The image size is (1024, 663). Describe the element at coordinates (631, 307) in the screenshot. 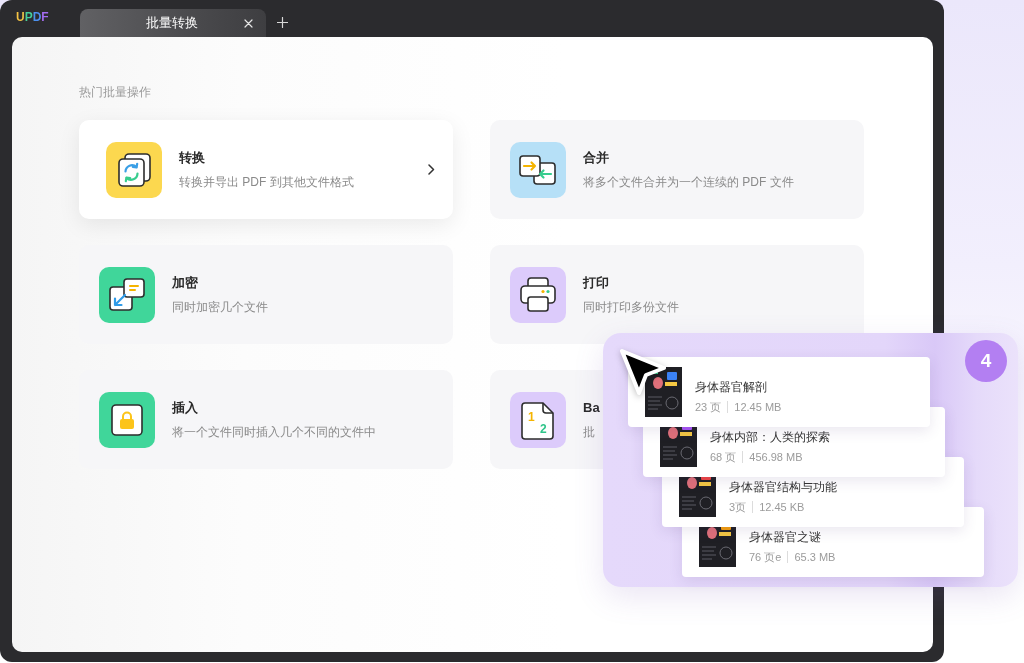

I see `operation-description: 同时打印多份文件` at that location.